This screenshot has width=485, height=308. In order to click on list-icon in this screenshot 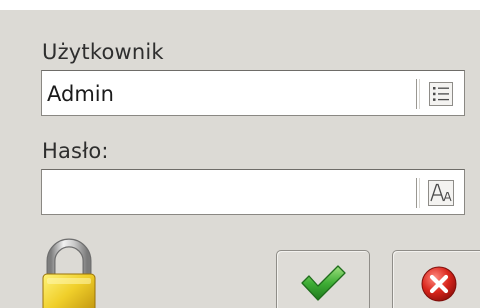, I will do `click(441, 94)`.